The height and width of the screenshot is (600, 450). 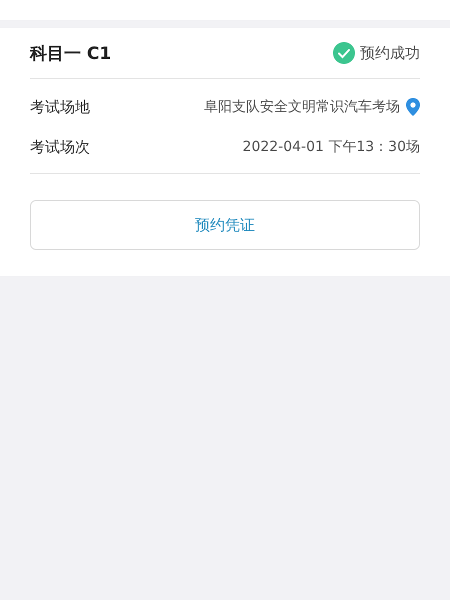 What do you see at coordinates (390, 53) in the screenshot?
I see `status-text: 预约成功` at bounding box center [390, 53].